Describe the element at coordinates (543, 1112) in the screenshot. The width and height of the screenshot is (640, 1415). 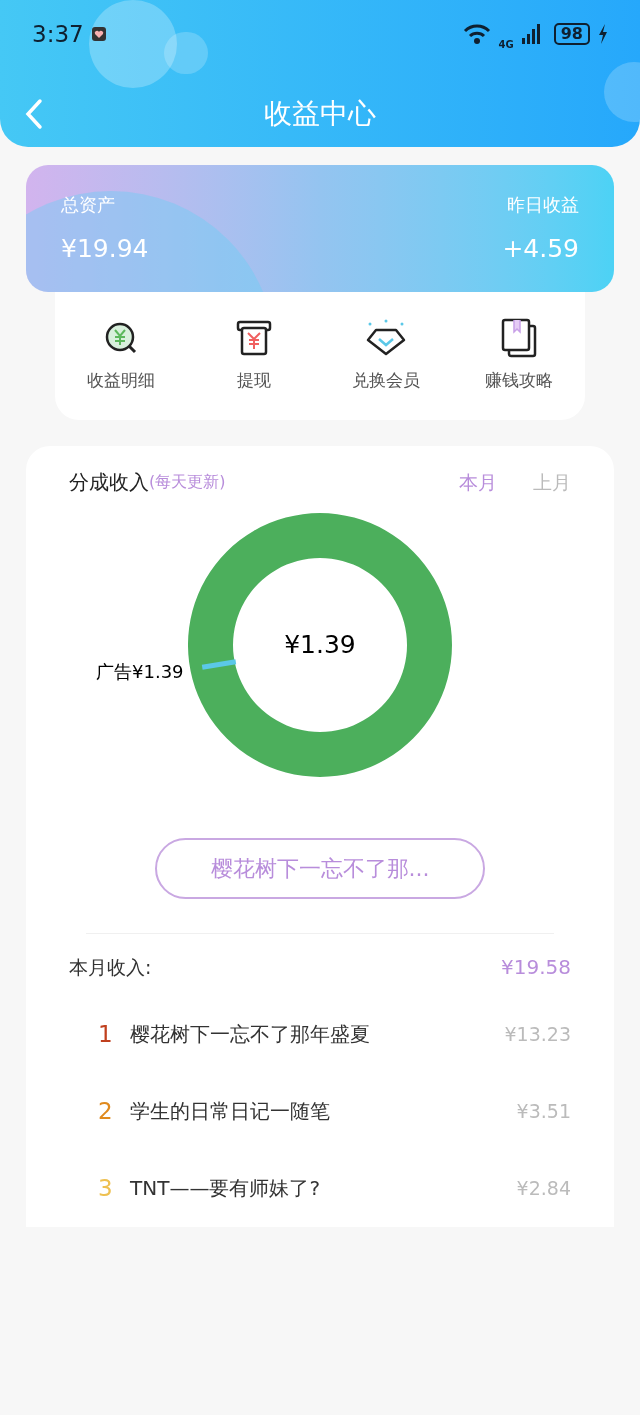
I see `work-income: ¥3.51` at that location.